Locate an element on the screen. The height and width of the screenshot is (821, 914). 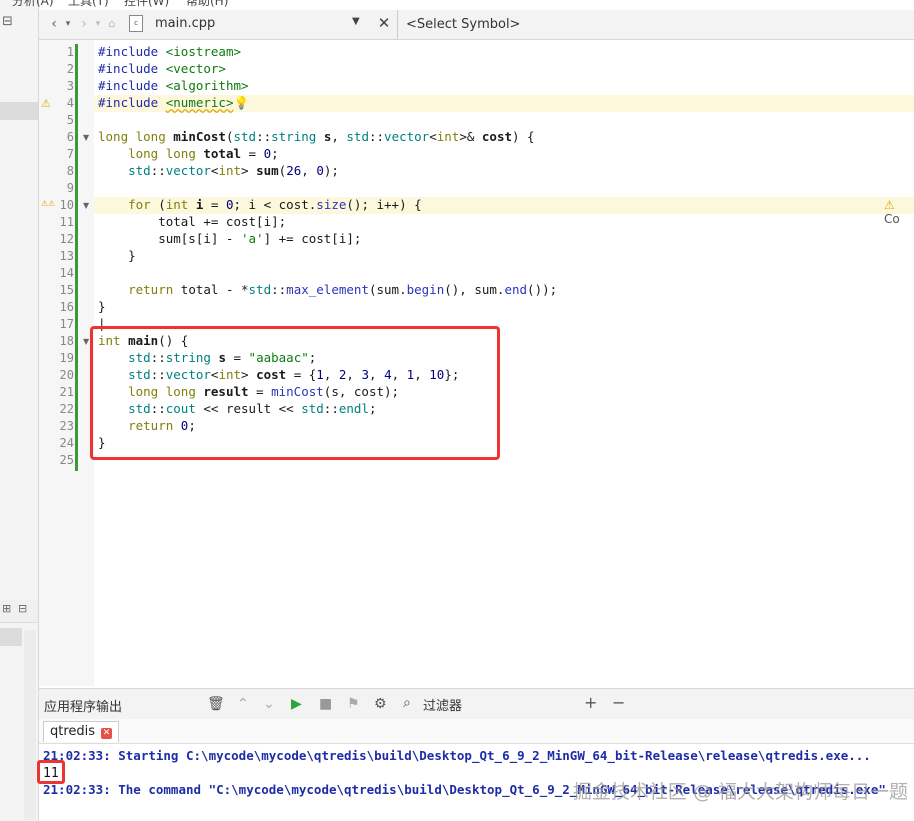
filter-input: 过滤器 is located at coordinates (442, 704).